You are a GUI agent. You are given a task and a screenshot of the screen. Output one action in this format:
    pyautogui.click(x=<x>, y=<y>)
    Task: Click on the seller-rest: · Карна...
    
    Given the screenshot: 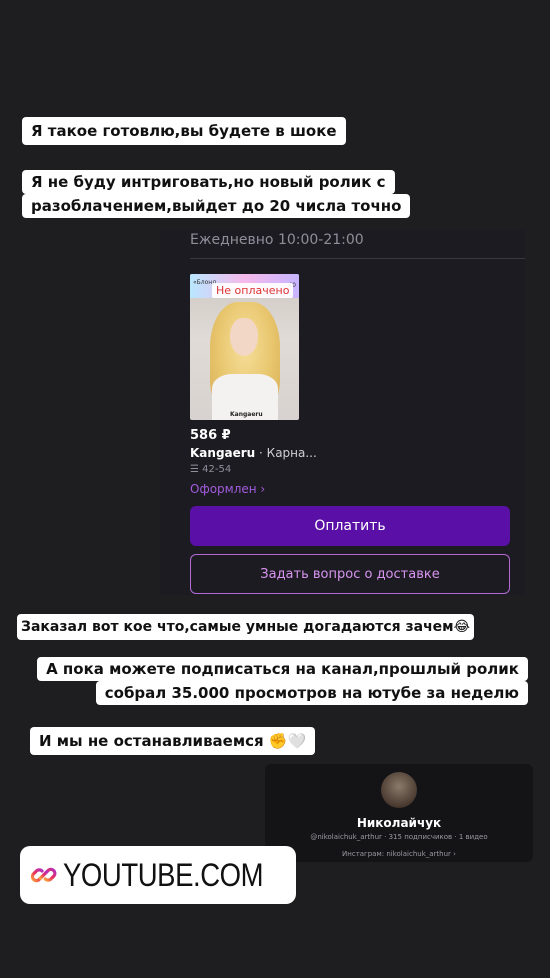 What is the action you would take?
    pyautogui.click(x=286, y=453)
    